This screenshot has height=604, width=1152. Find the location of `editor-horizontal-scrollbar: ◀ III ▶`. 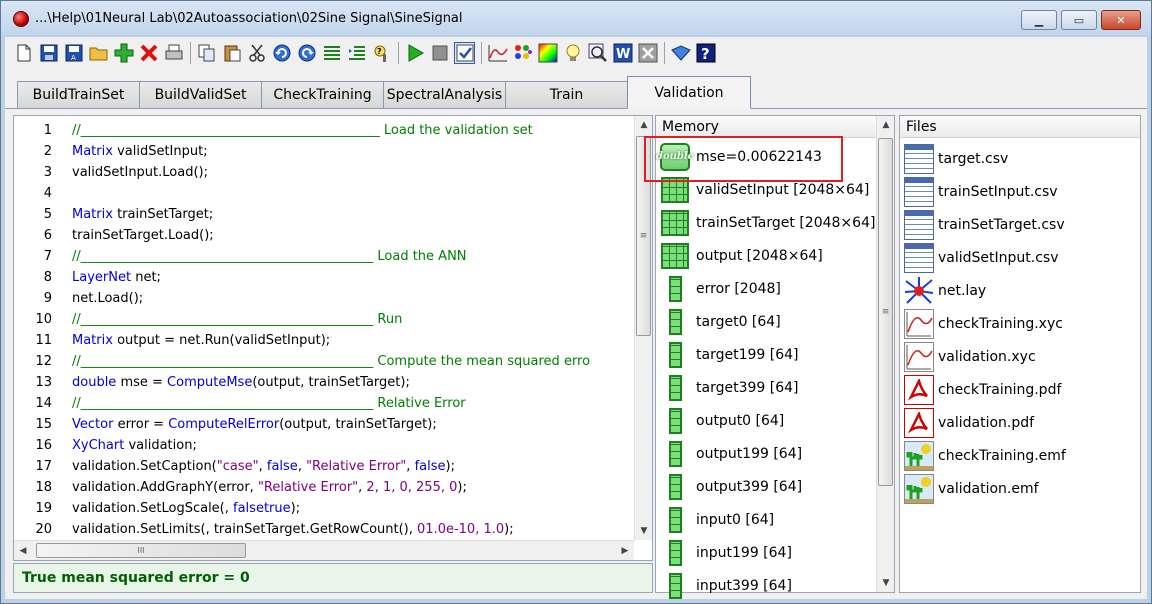

editor-horizontal-scrollbar: ◀ III ▶ is located at coordinates (324, 550).